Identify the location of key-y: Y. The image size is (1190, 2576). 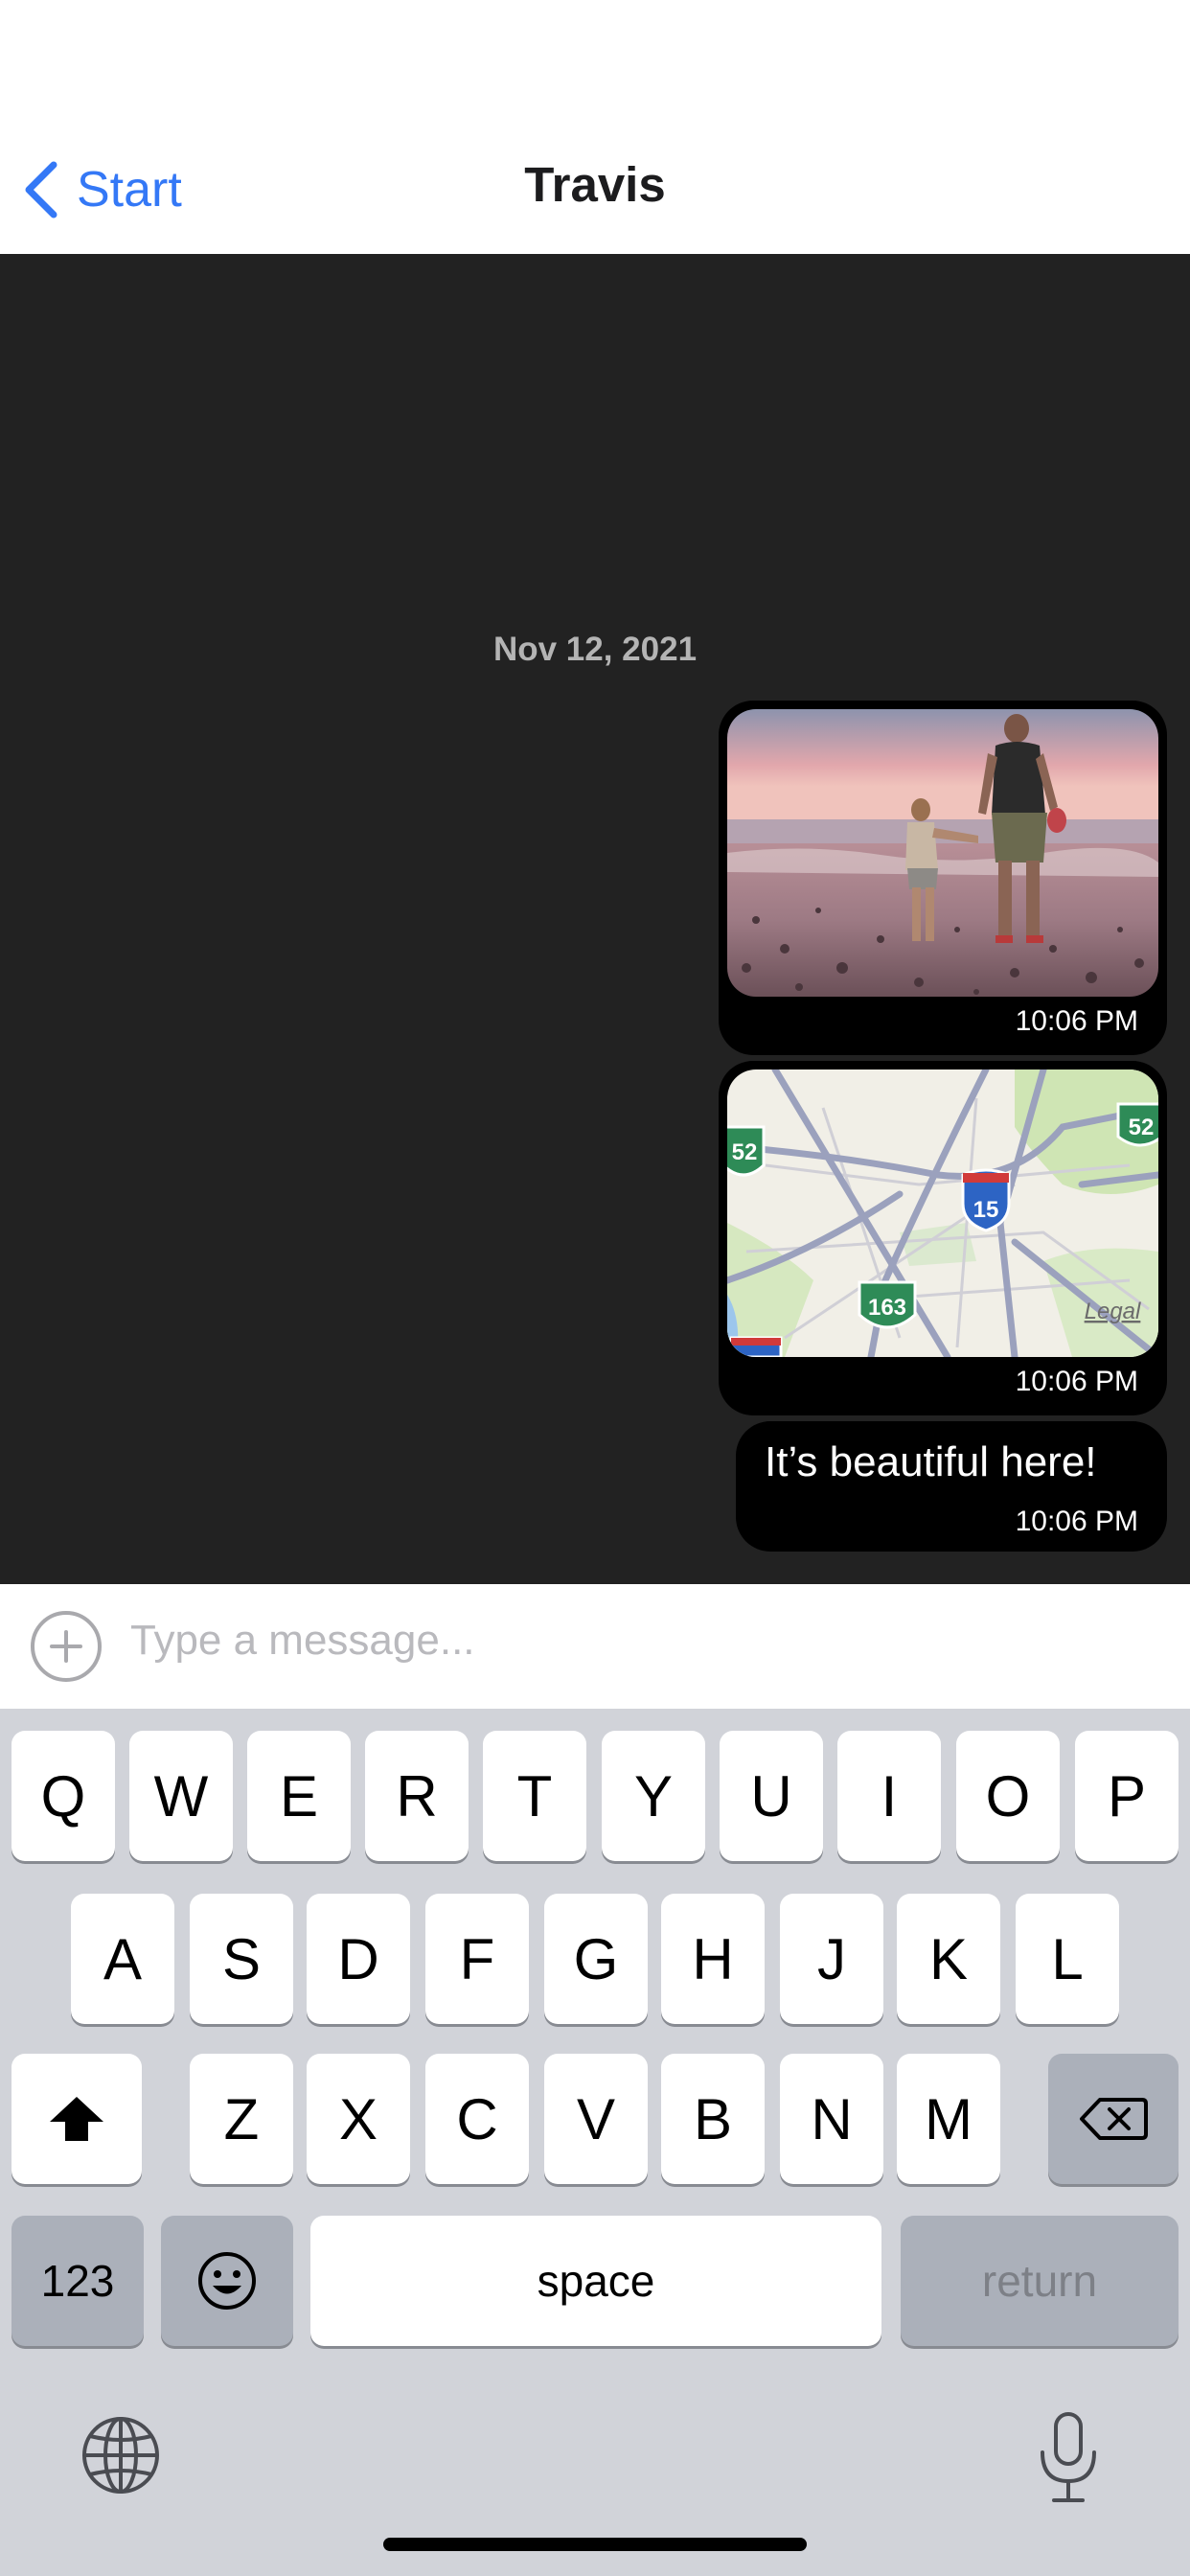
(653, 1796).